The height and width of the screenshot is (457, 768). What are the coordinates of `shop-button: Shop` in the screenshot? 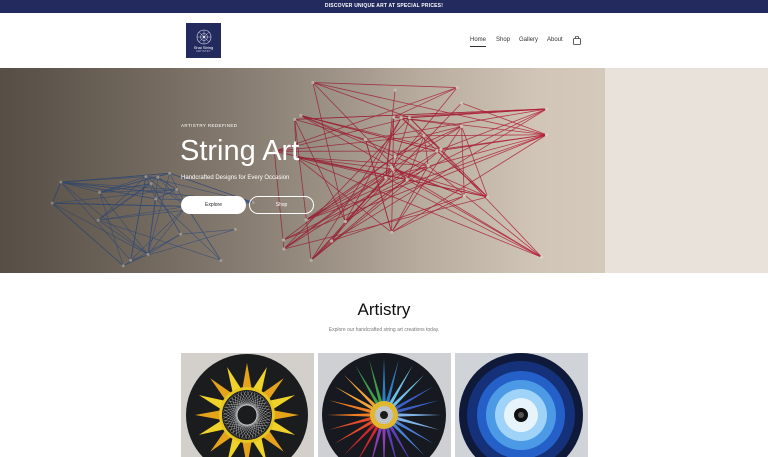 It's located at (281, 205).